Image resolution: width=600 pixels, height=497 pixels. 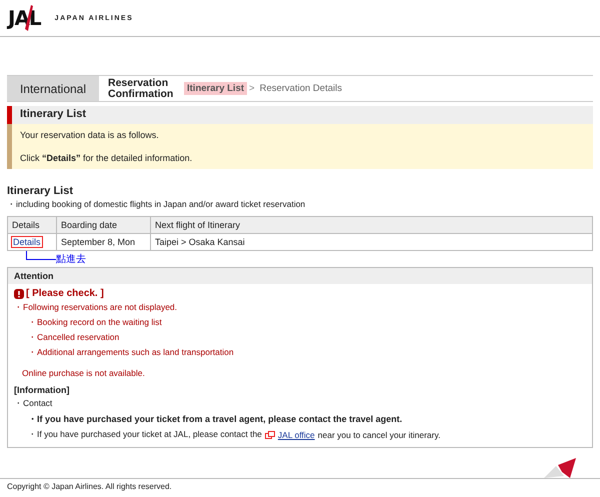 What do you see at coordinates (296, 435) in the screenshot?
I see `office-link: JAL office` at bounding box center [296, 435].